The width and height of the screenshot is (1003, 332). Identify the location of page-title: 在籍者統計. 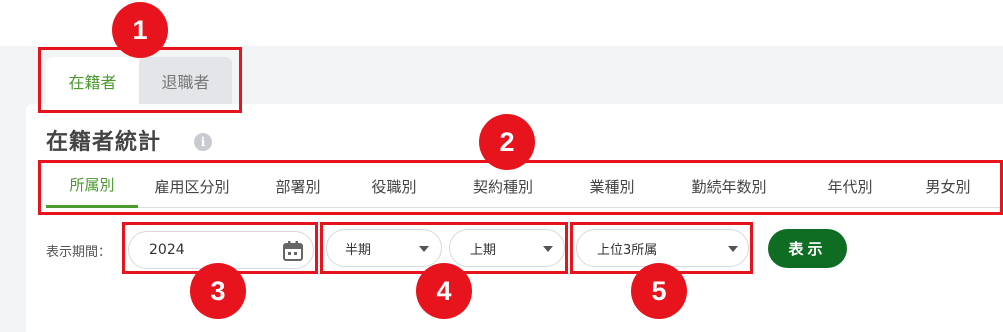
(104, 142).